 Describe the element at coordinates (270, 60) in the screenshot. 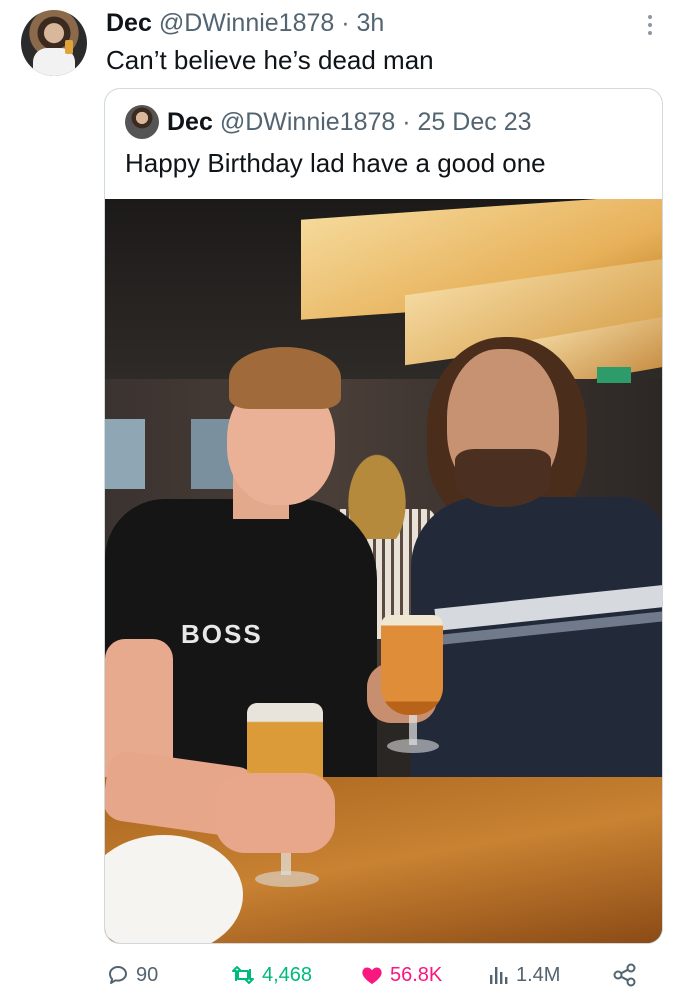

I see `tweet-text: Can’t believe he’s dead man` at that location.